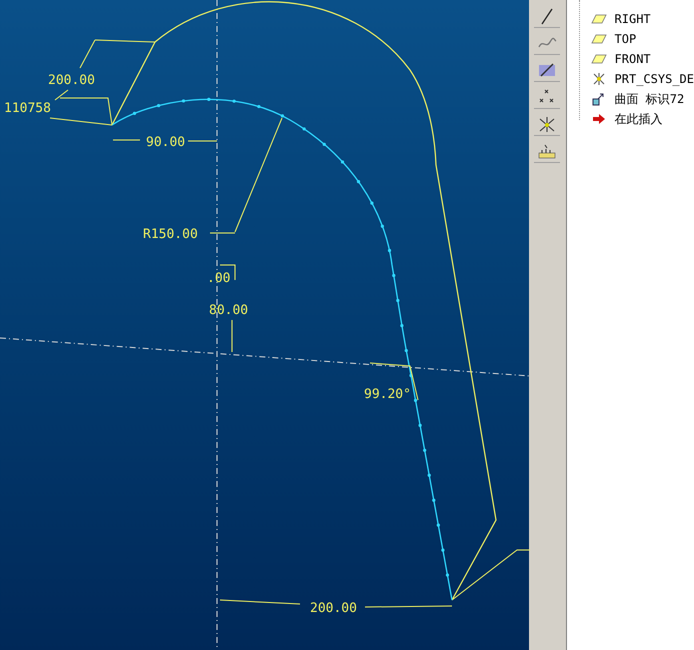 This screenshot has height=650, width=694. Describe the element at coordinates (27, 108) in the screenshot. I see `dimension-value: 110758` at that location.